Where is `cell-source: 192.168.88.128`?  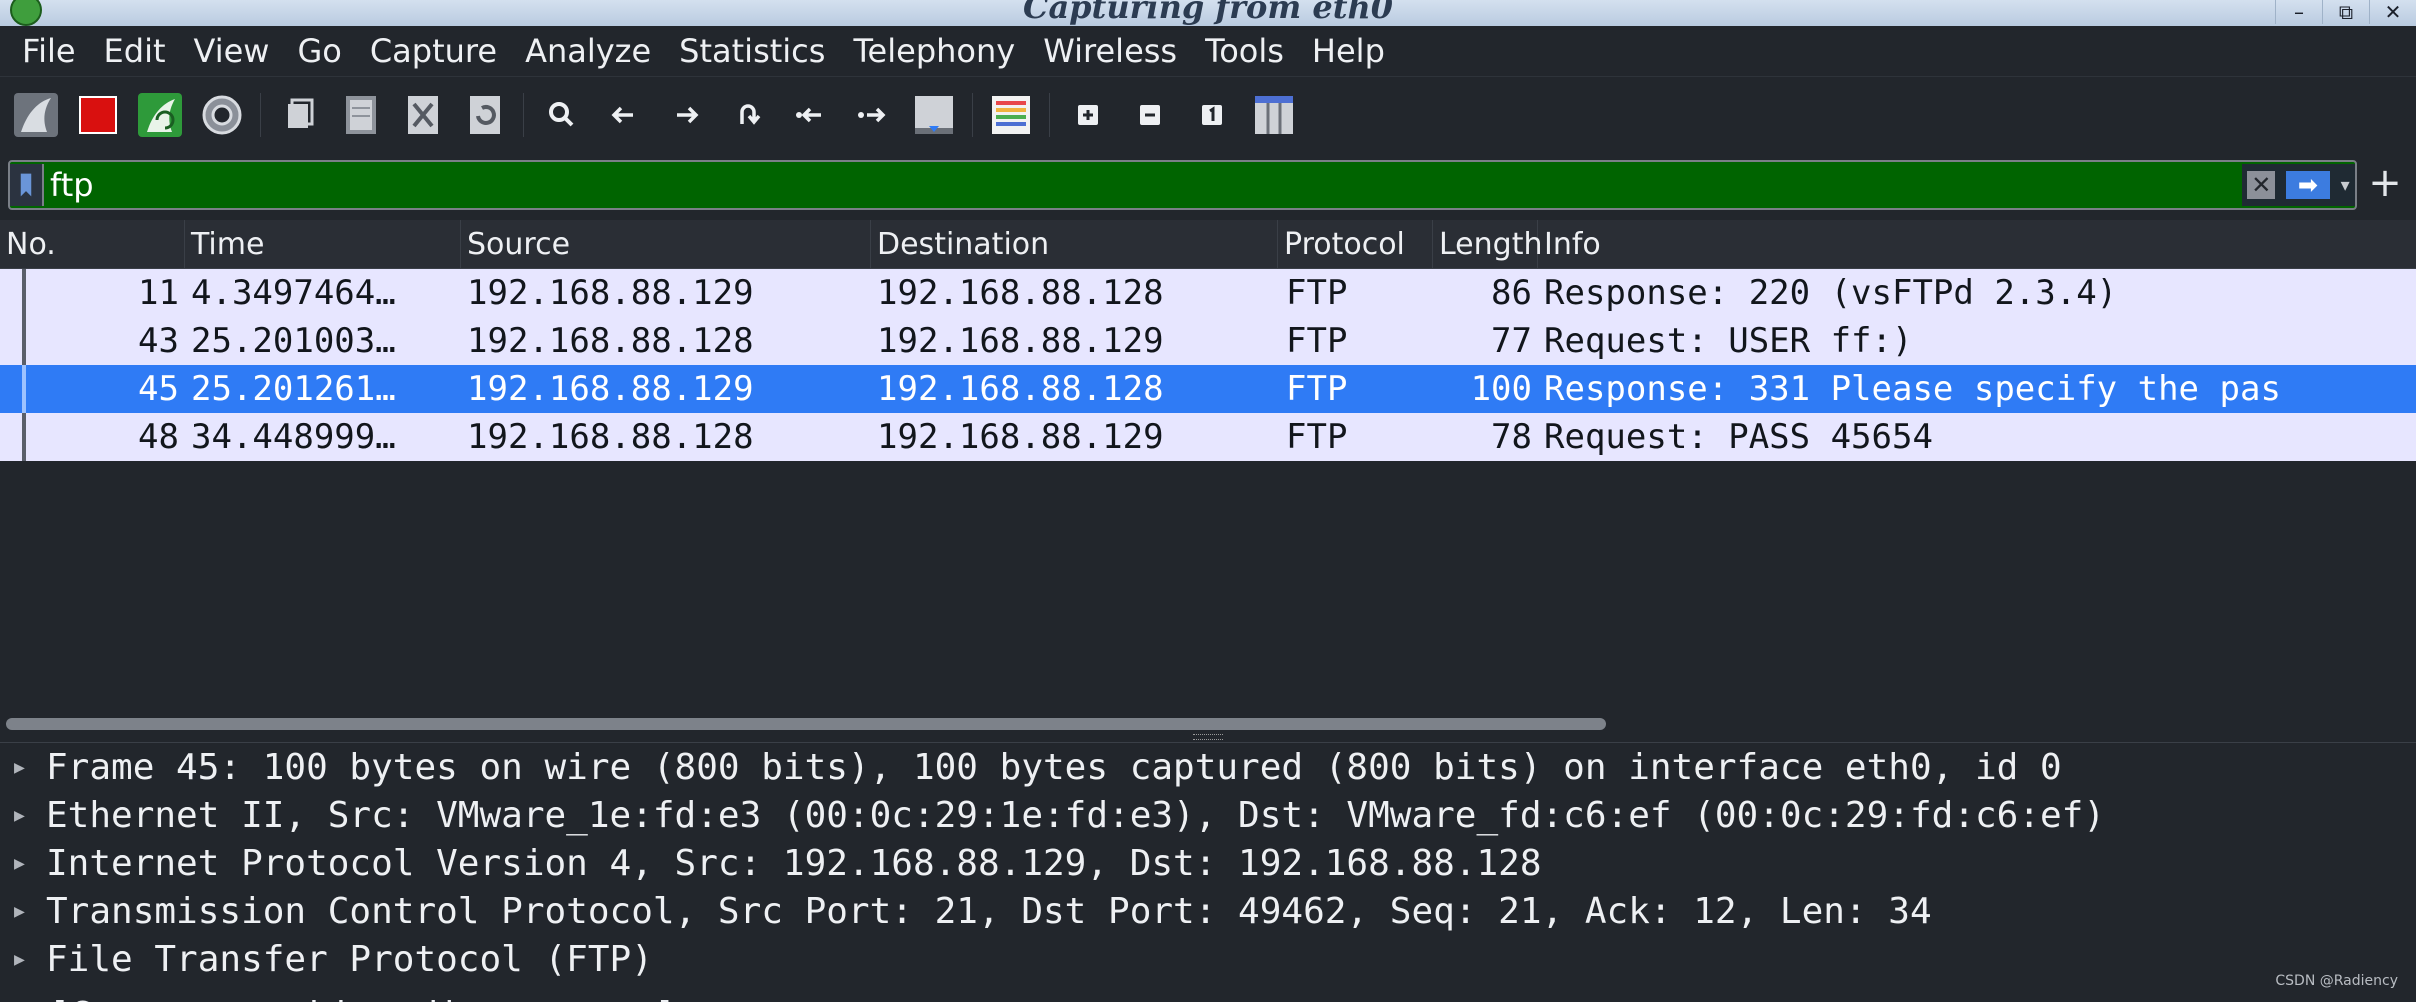 cell-source: 192.168.88.128 is located at coordinates (610, 437).